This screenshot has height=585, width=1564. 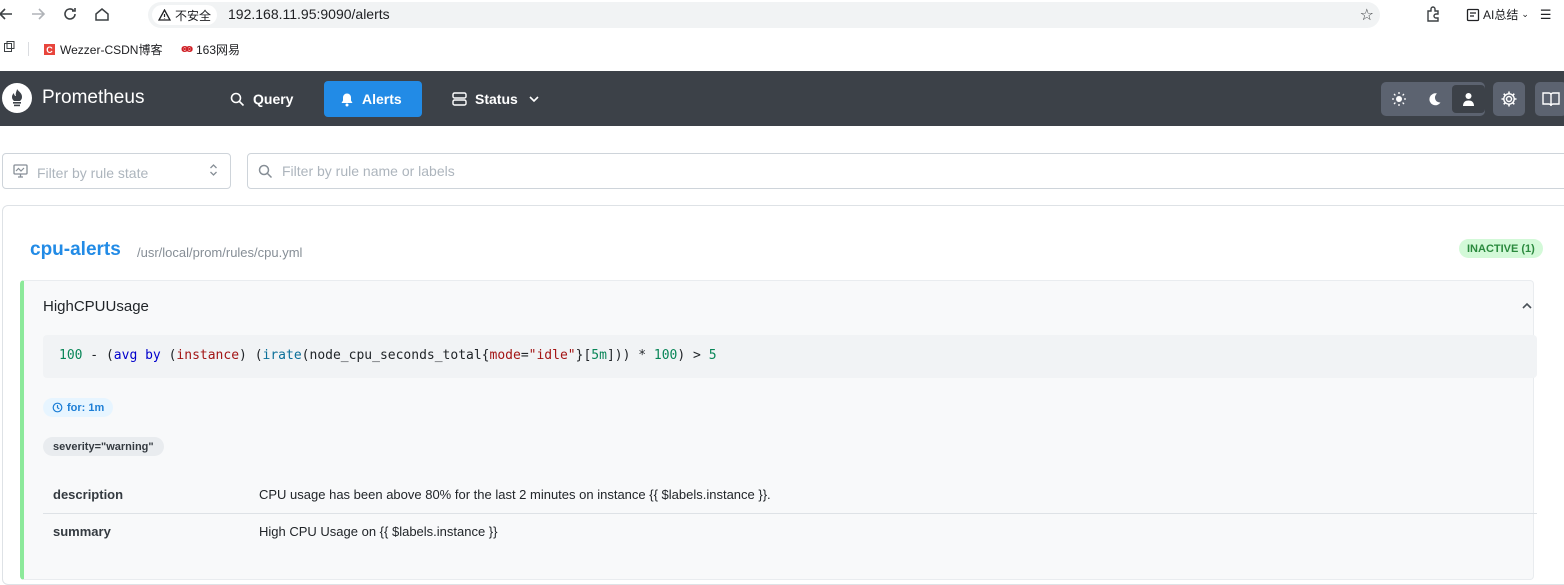 I want to click on expr-token: ) >, so click(x=693, y=355).